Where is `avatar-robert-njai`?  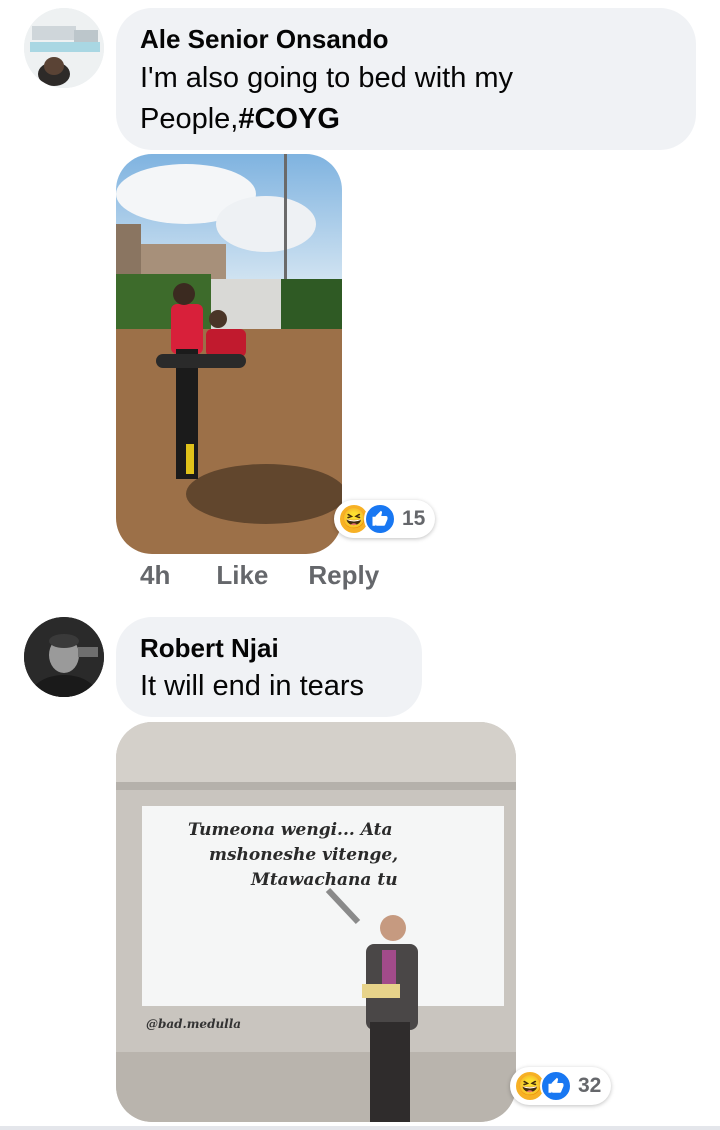
avatar-robert-njai is located at coordinates (64, 657).